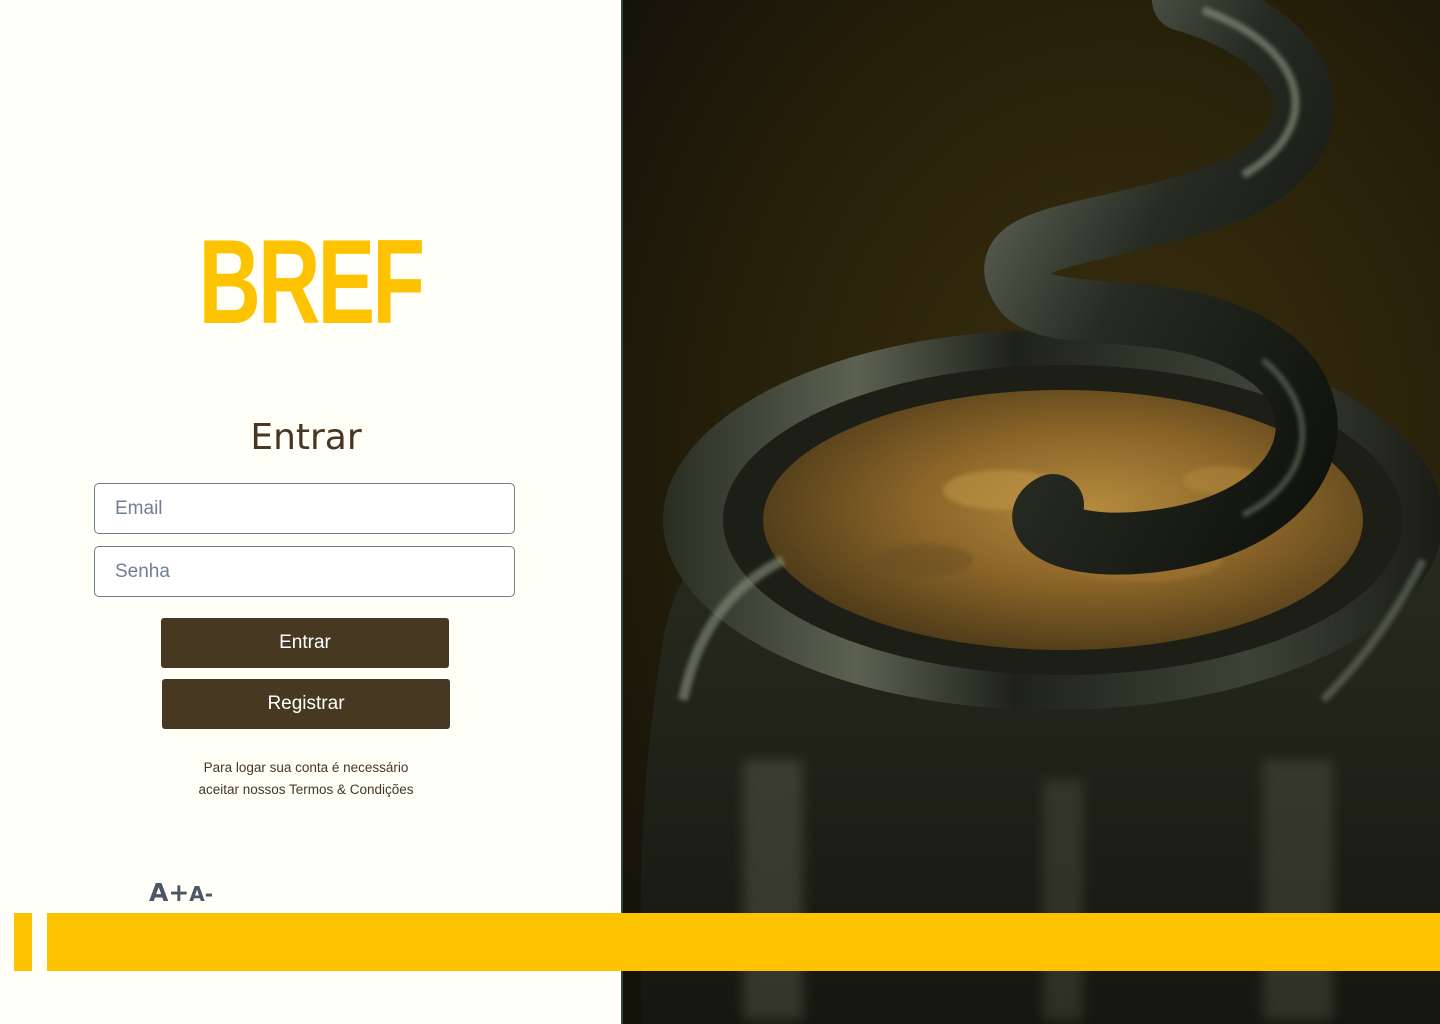 This screenshot has height=1024, width=1440. What do you see at coordinates (305, 643) in the screenshot?
I see `login-button: Entrar` at bounding box center [305, 643].